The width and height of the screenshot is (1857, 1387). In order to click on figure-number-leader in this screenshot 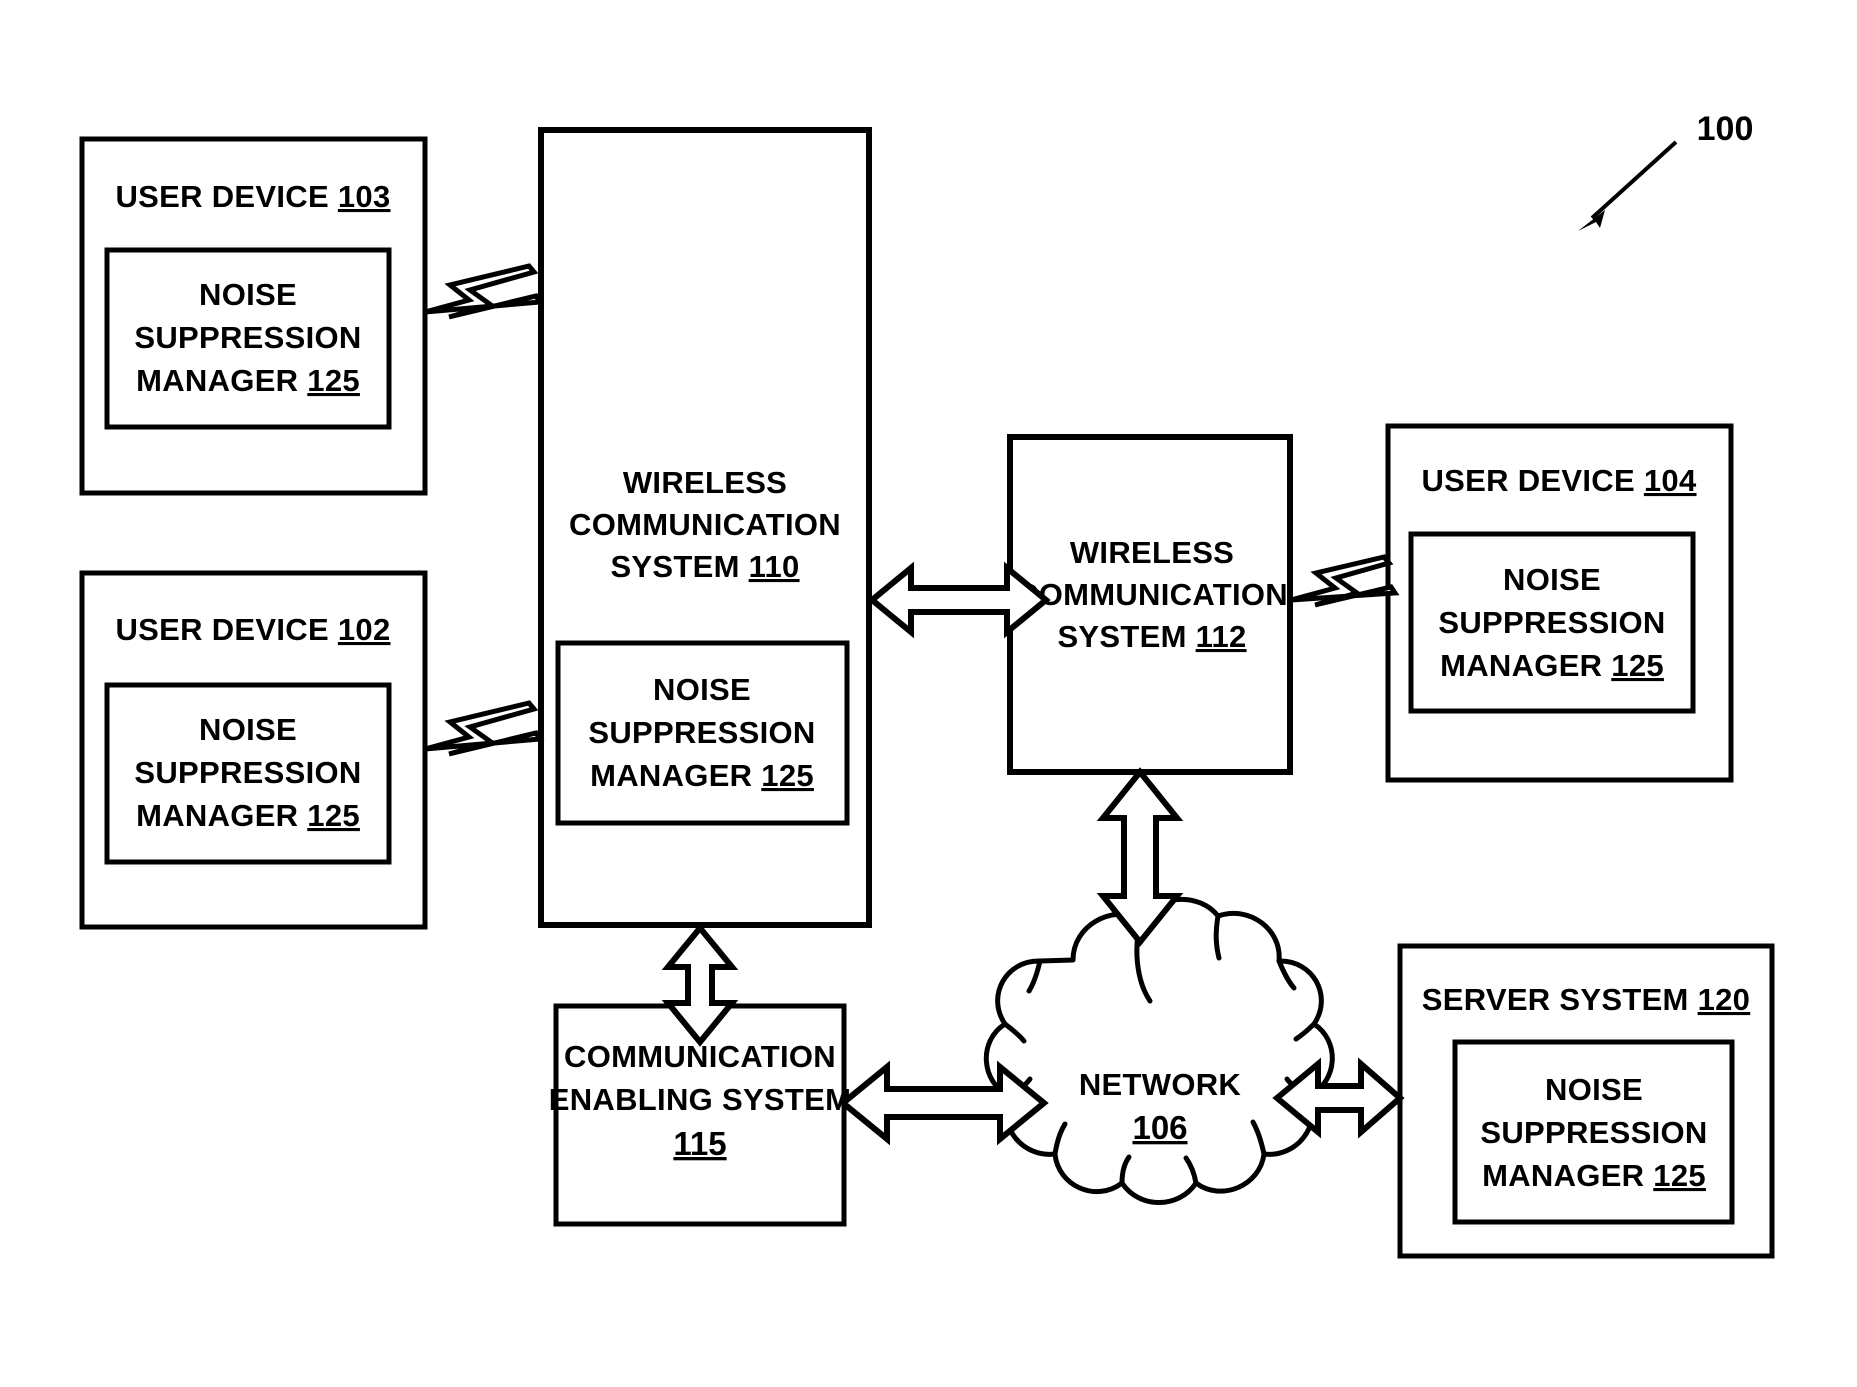, I will do `click(1628, 185)`.